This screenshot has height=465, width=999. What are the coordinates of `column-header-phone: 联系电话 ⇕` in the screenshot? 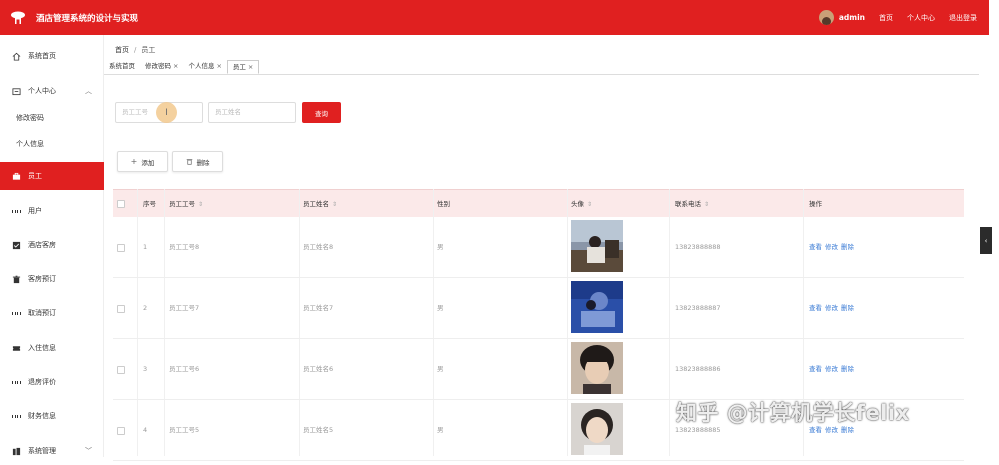 It's located at (692, 204).